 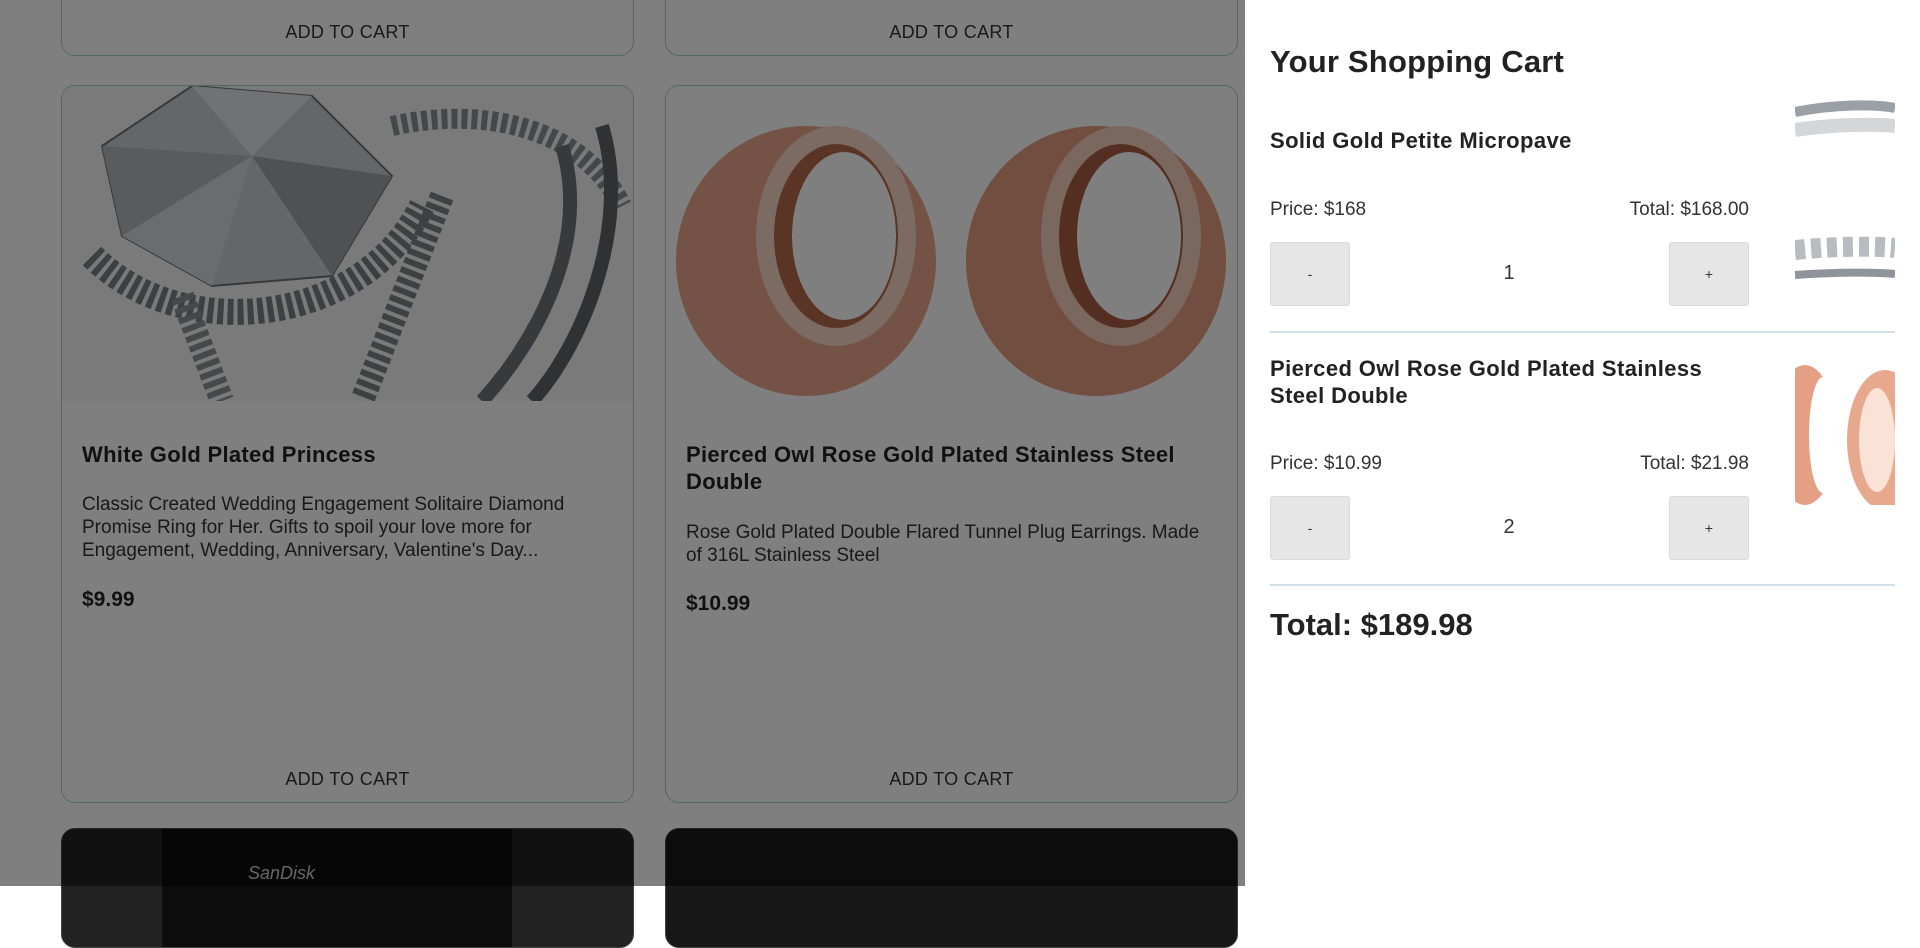 I want to click on cart-item-price: Price: $10.99, so click(x=1326, y=463).